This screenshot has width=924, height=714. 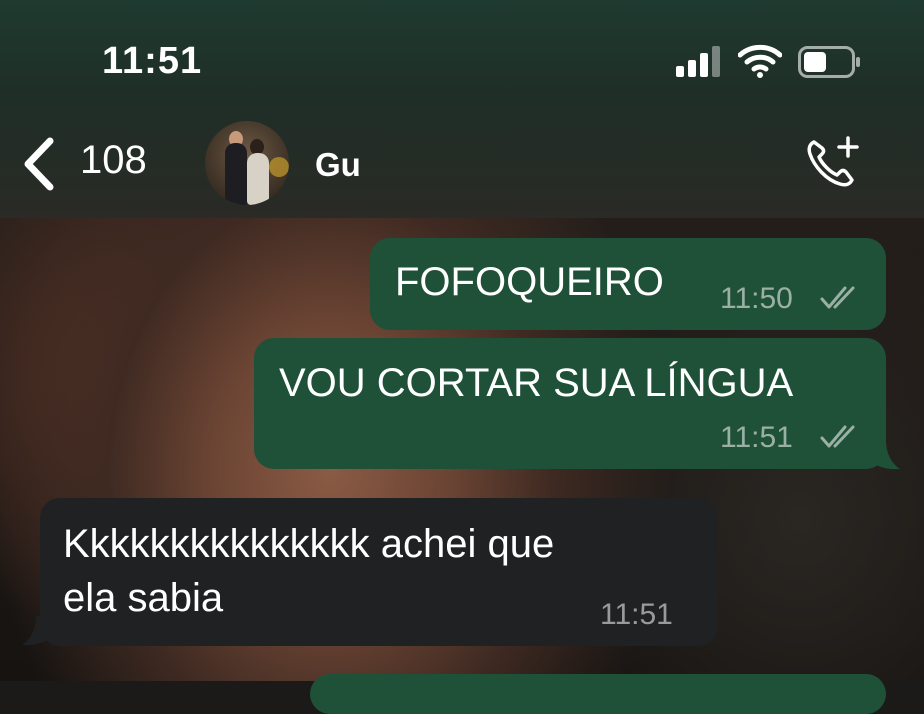 I want to click on cellular-signal-icon, so click(x=698, y=61).